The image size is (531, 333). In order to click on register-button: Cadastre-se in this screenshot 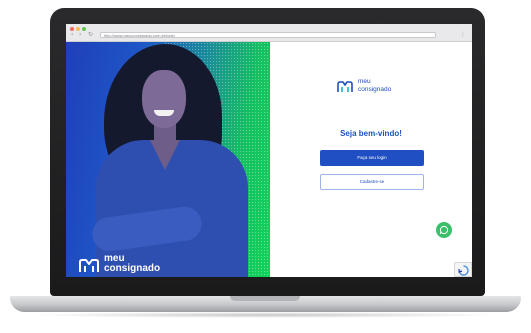, I will do `click(372, 182)`.